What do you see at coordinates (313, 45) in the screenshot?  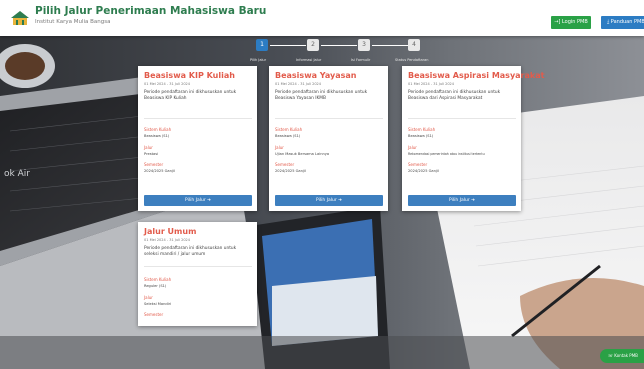 I see `step-2-indicator: 2` at bounding box center [313, 45].